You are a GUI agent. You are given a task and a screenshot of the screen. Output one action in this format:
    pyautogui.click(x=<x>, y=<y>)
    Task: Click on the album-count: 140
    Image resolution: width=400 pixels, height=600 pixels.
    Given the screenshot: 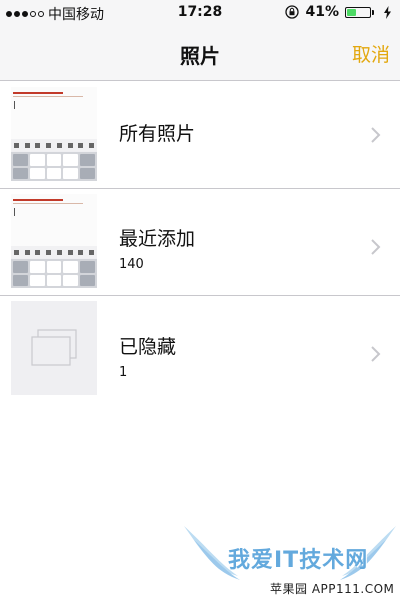 What is the action you would take?
    pyautogui.click(x=131, y=264)
    